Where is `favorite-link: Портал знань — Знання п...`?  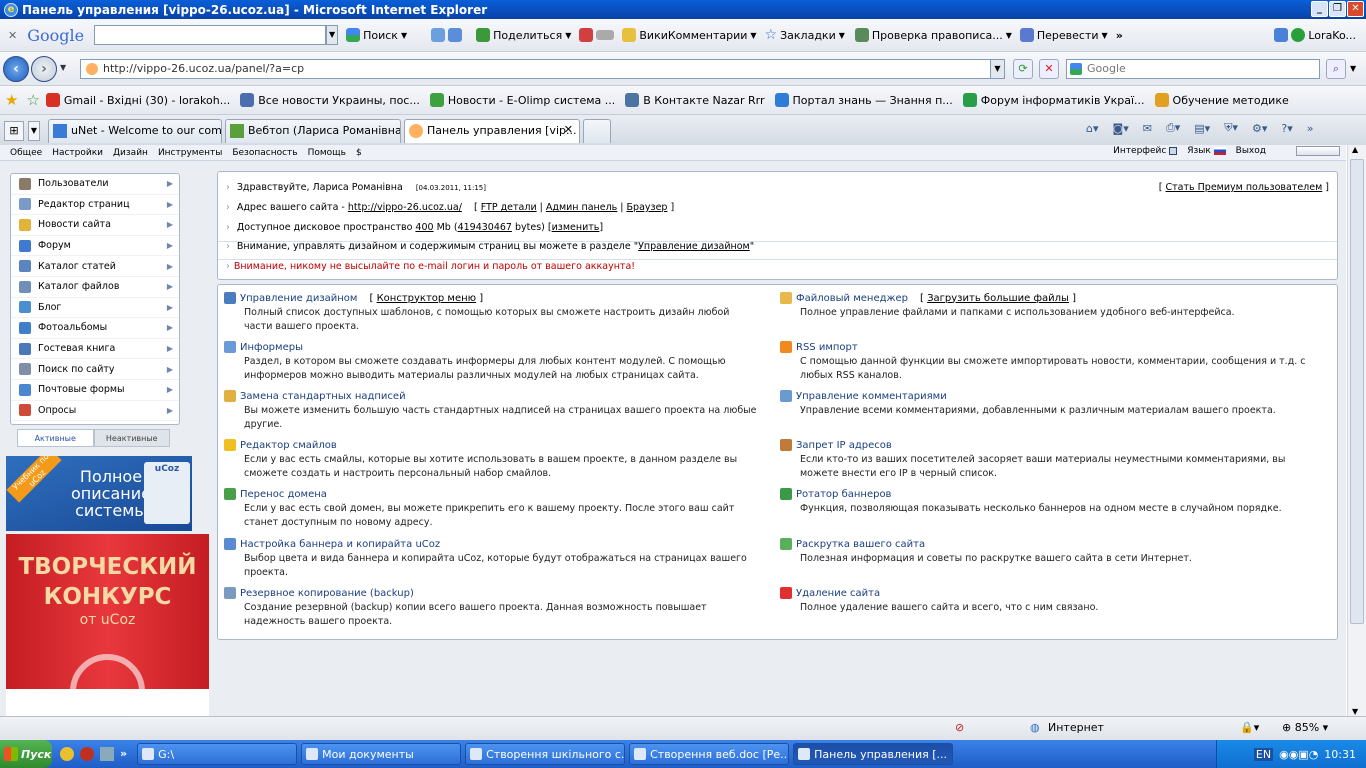
favorite-link: Портал знань — Знання п... is located at coordinates (863, 100).